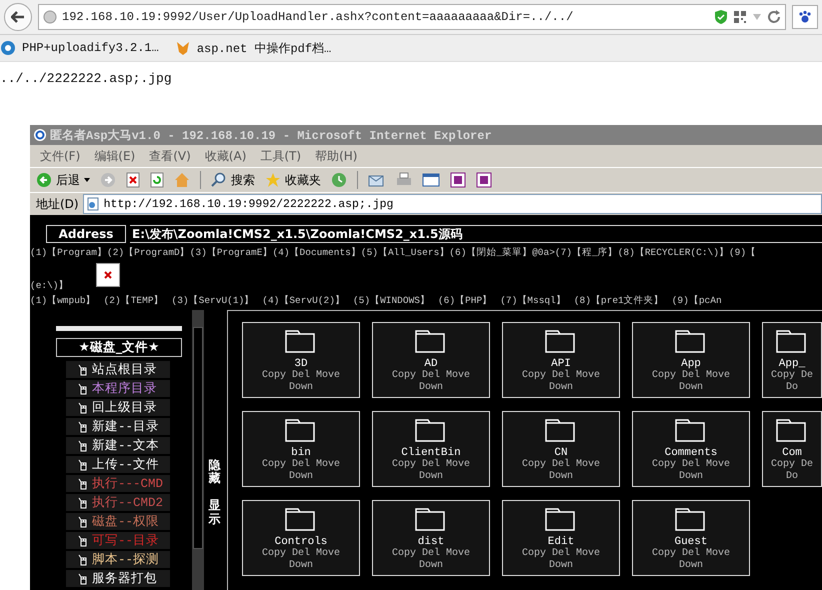  Describe the element at coordinates (431, 360) in the screenshot. I see `folder-card: AD Copy Del Move Down` at that location.